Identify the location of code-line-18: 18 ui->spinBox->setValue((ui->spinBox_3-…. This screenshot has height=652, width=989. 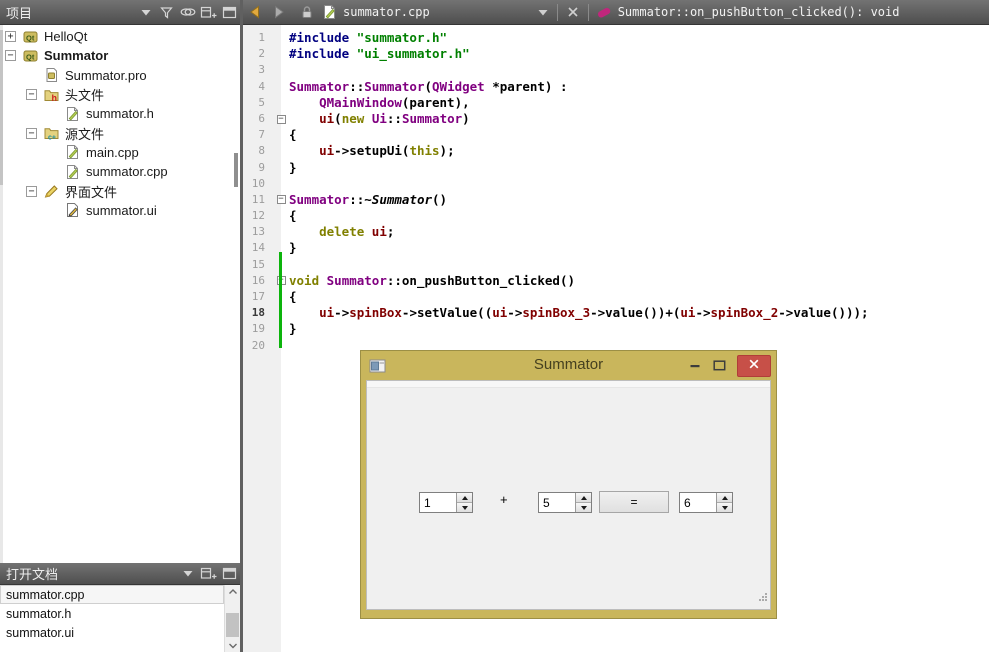
(616, 313).